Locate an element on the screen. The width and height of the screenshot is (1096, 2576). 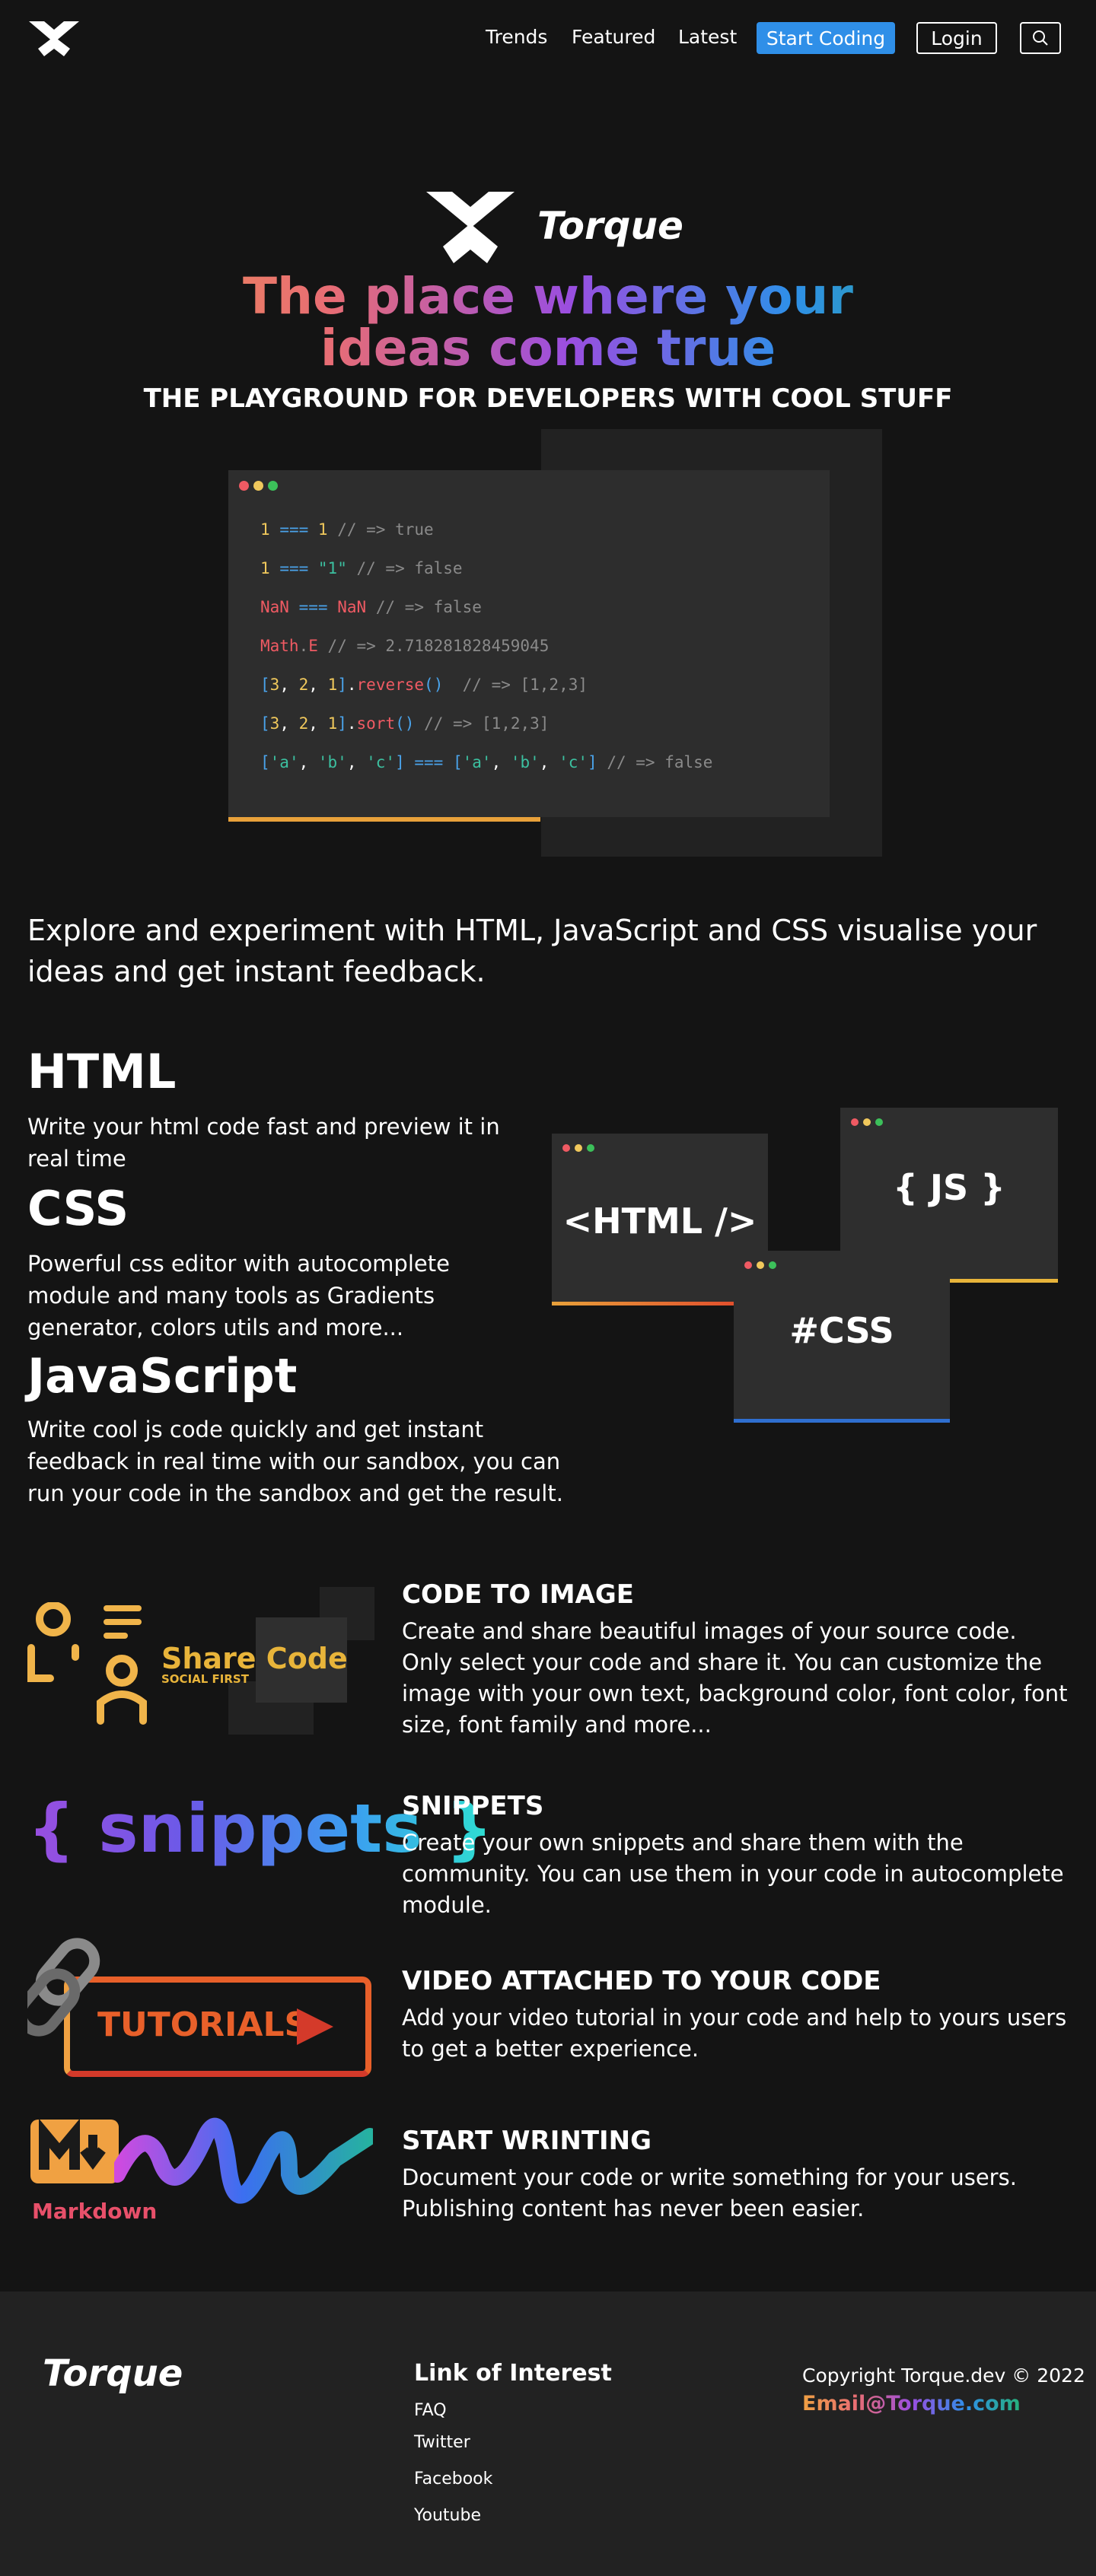
footer-links-title: Link of Interest is located at coordinates (513, 2373).